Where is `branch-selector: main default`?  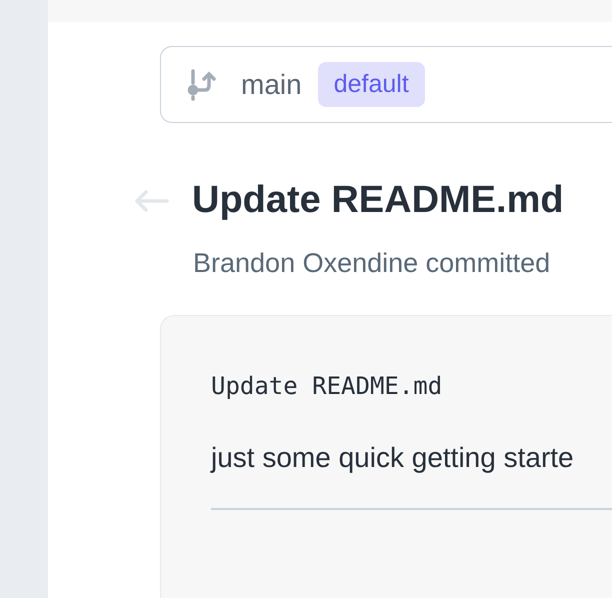 branch-selector: main default is located at coordinates (386, 84).